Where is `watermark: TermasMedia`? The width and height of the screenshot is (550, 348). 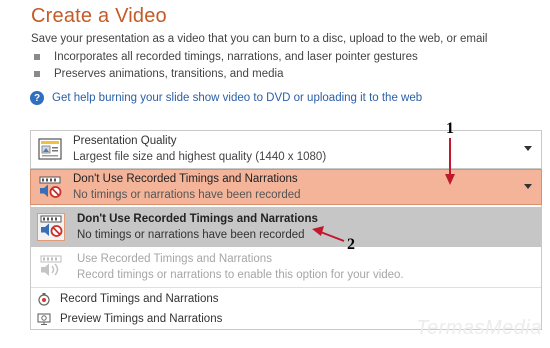
watermark: TermasMedia is located at coordinates (479, 328).